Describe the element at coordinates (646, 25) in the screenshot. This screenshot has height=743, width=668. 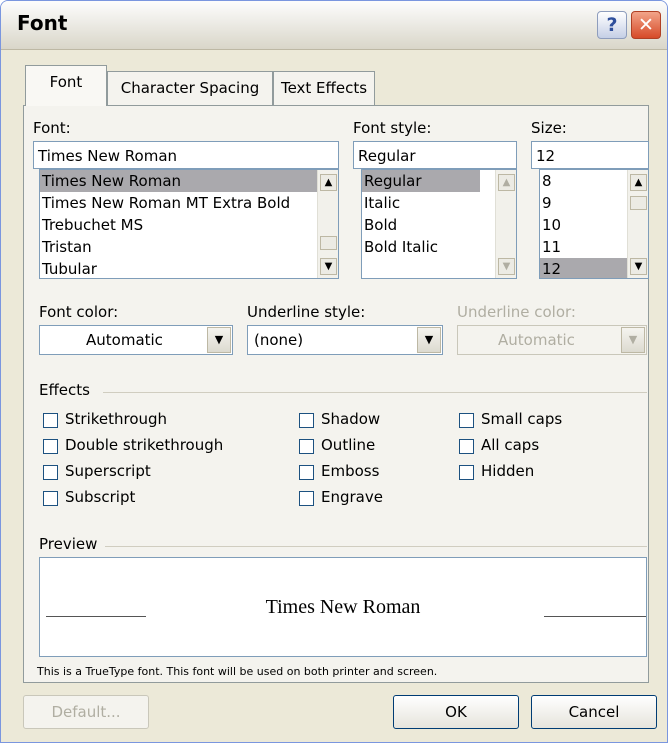
I see `close-button: ✕` at that location.